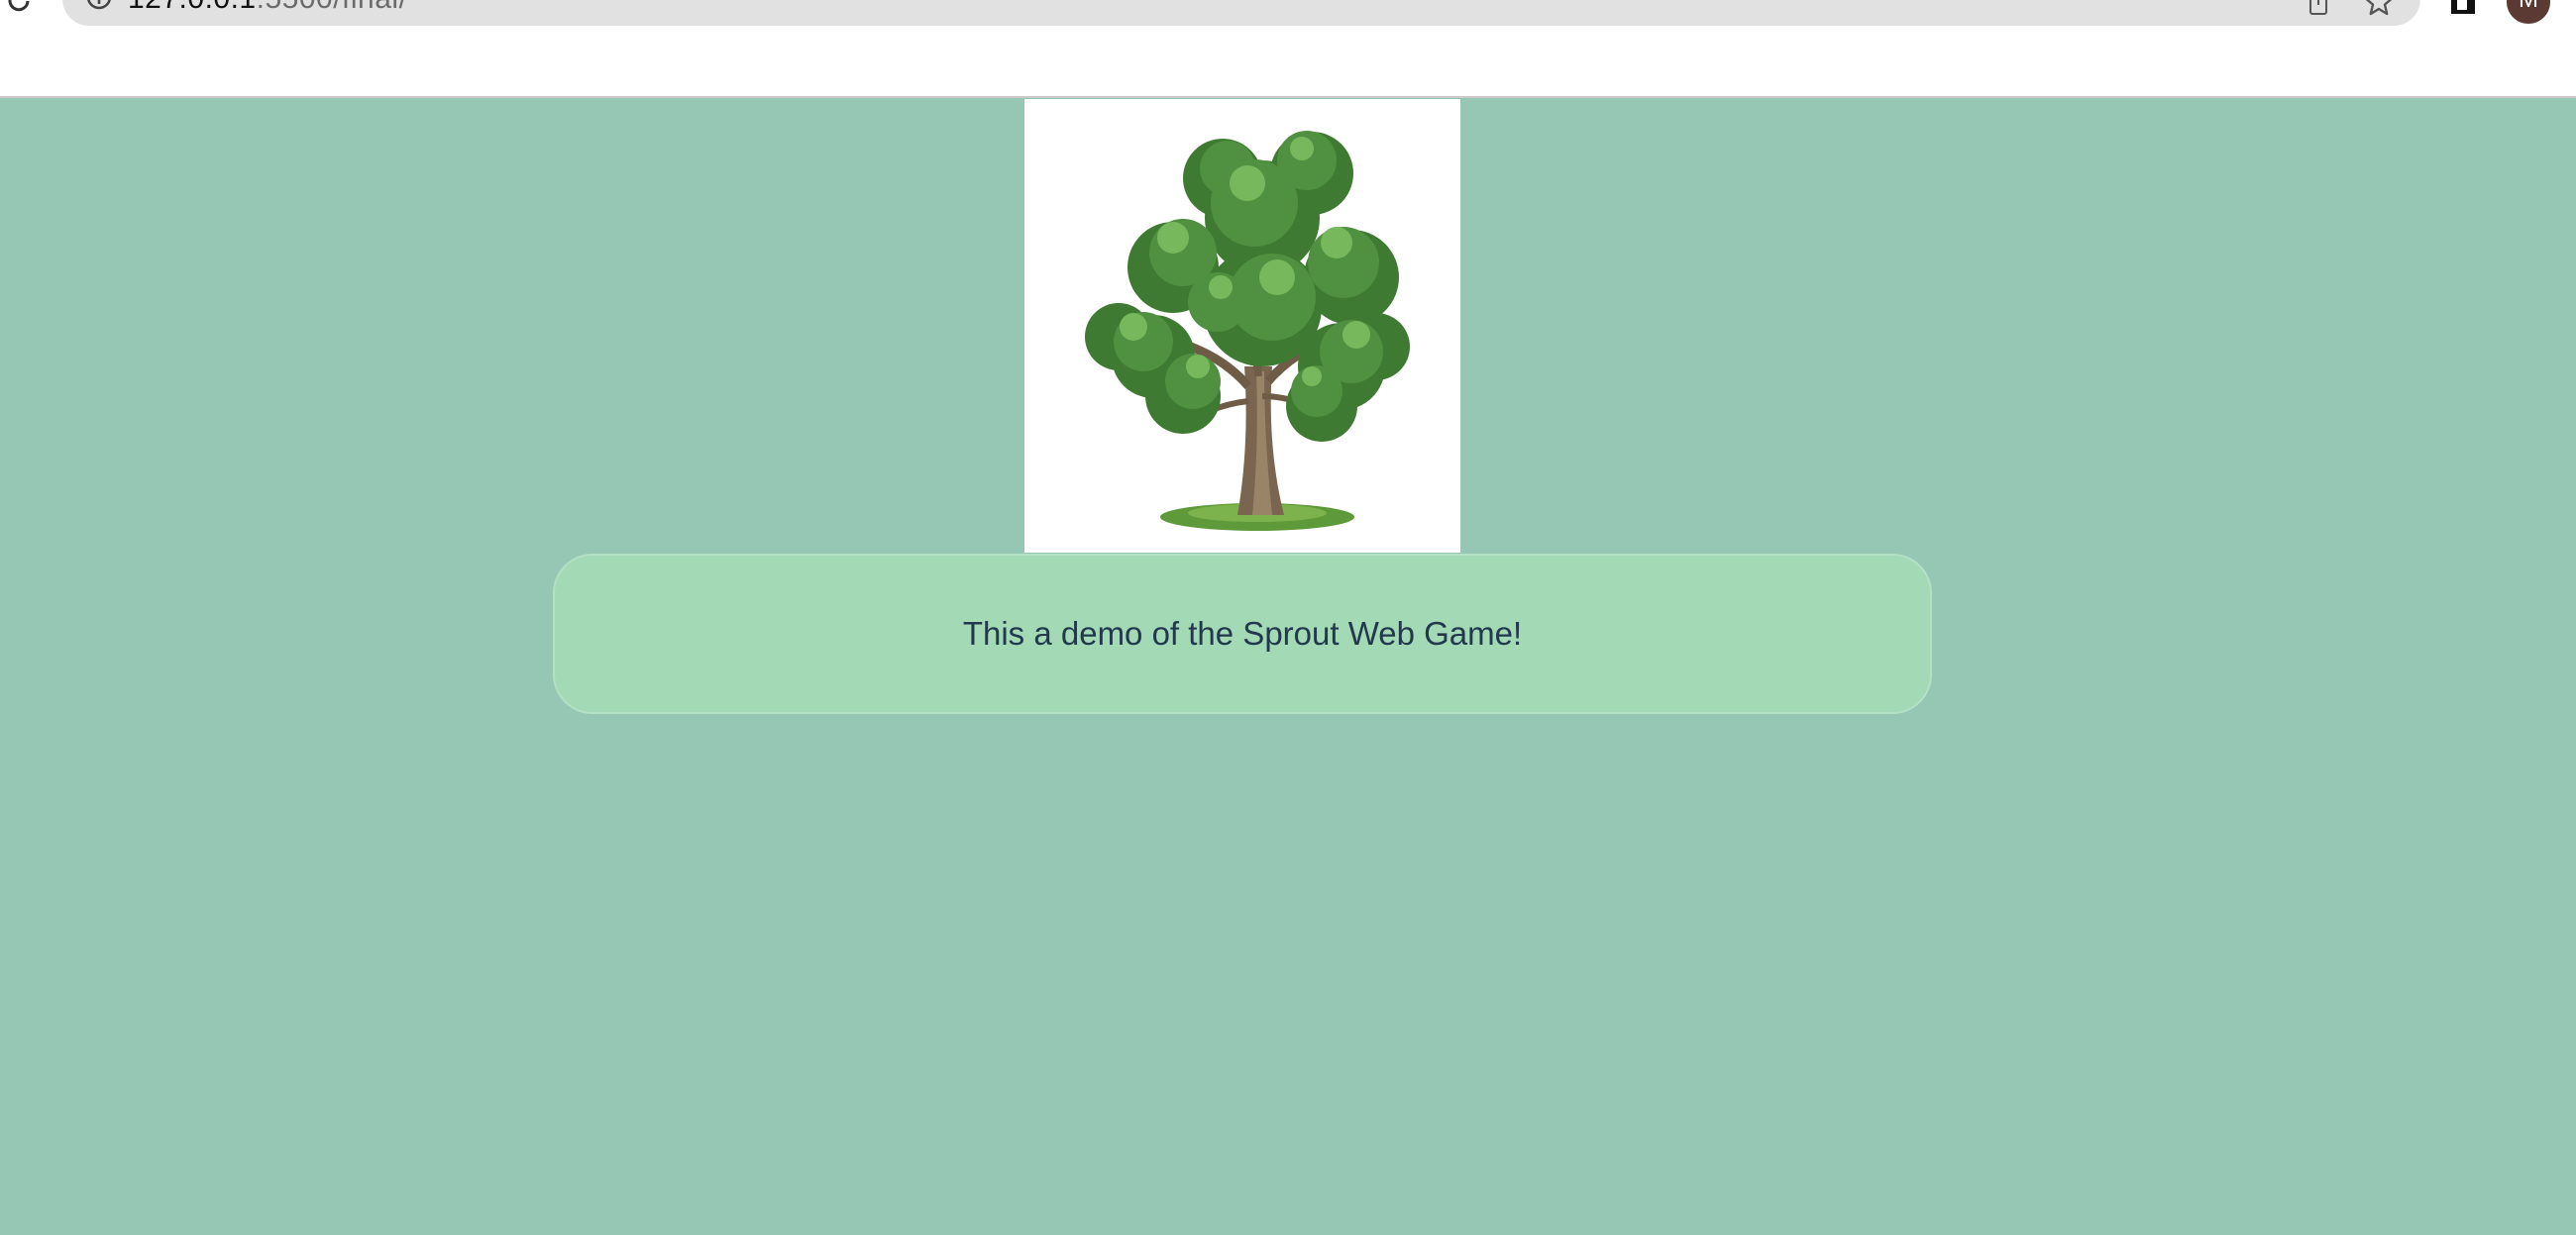 The image size is (2576, 1235). Describe the element at coordinates (2379, 9) in the screenshot. I see `star-icon` at that location.